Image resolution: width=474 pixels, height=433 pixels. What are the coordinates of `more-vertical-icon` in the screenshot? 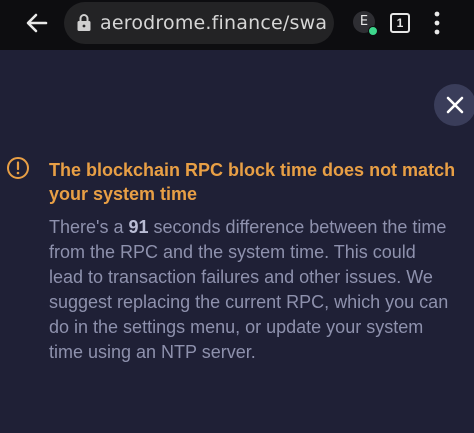 It's located at (437, 23).